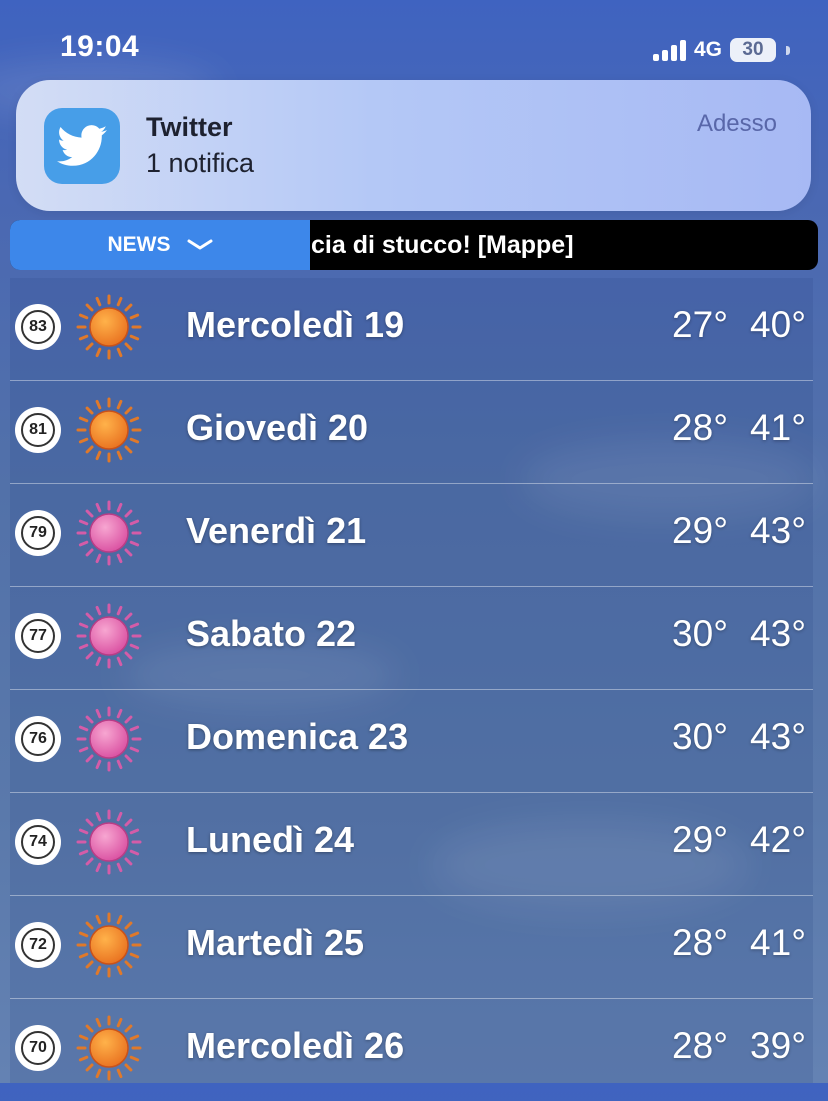 The height and width of the screenshot is (1101, 828). I want to click on uv-index-value: 76, so click(38, 739).